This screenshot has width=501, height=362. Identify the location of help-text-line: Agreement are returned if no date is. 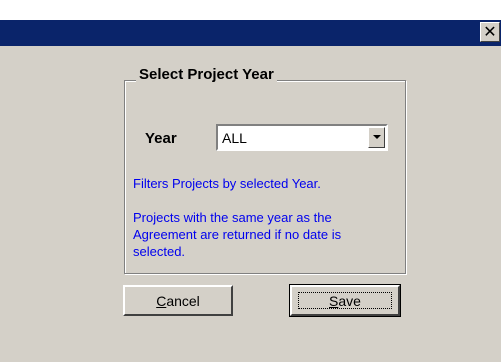
(237, 234).